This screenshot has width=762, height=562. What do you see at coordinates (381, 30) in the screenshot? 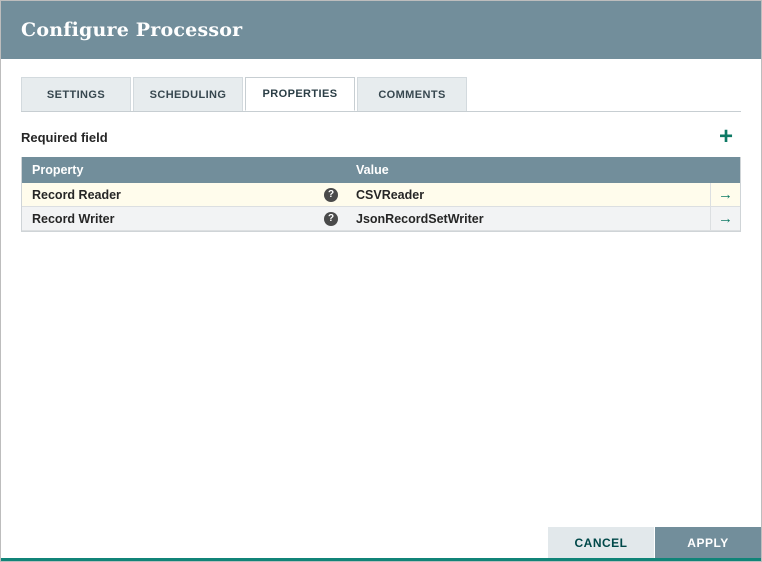
I see `dialog-header: Configure Processor` at bounding box center [381, 30].